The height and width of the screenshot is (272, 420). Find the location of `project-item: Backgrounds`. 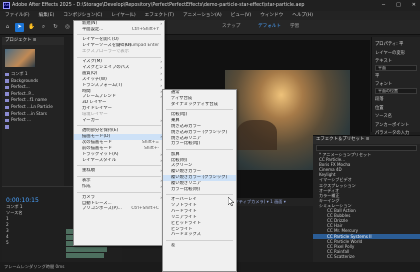

project-item: Backgrounds is located at coordinates (33, 81).